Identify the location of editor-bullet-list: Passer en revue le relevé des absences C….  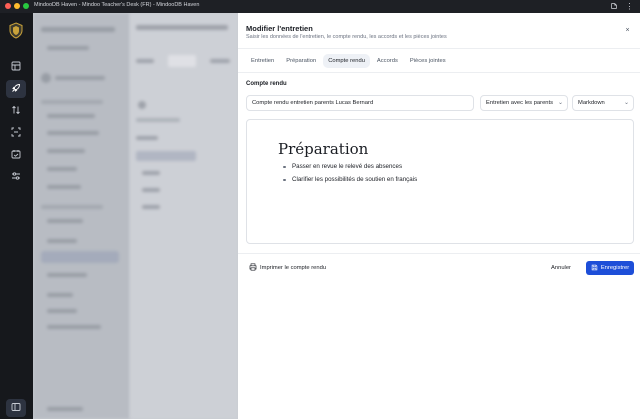
(350, 173).